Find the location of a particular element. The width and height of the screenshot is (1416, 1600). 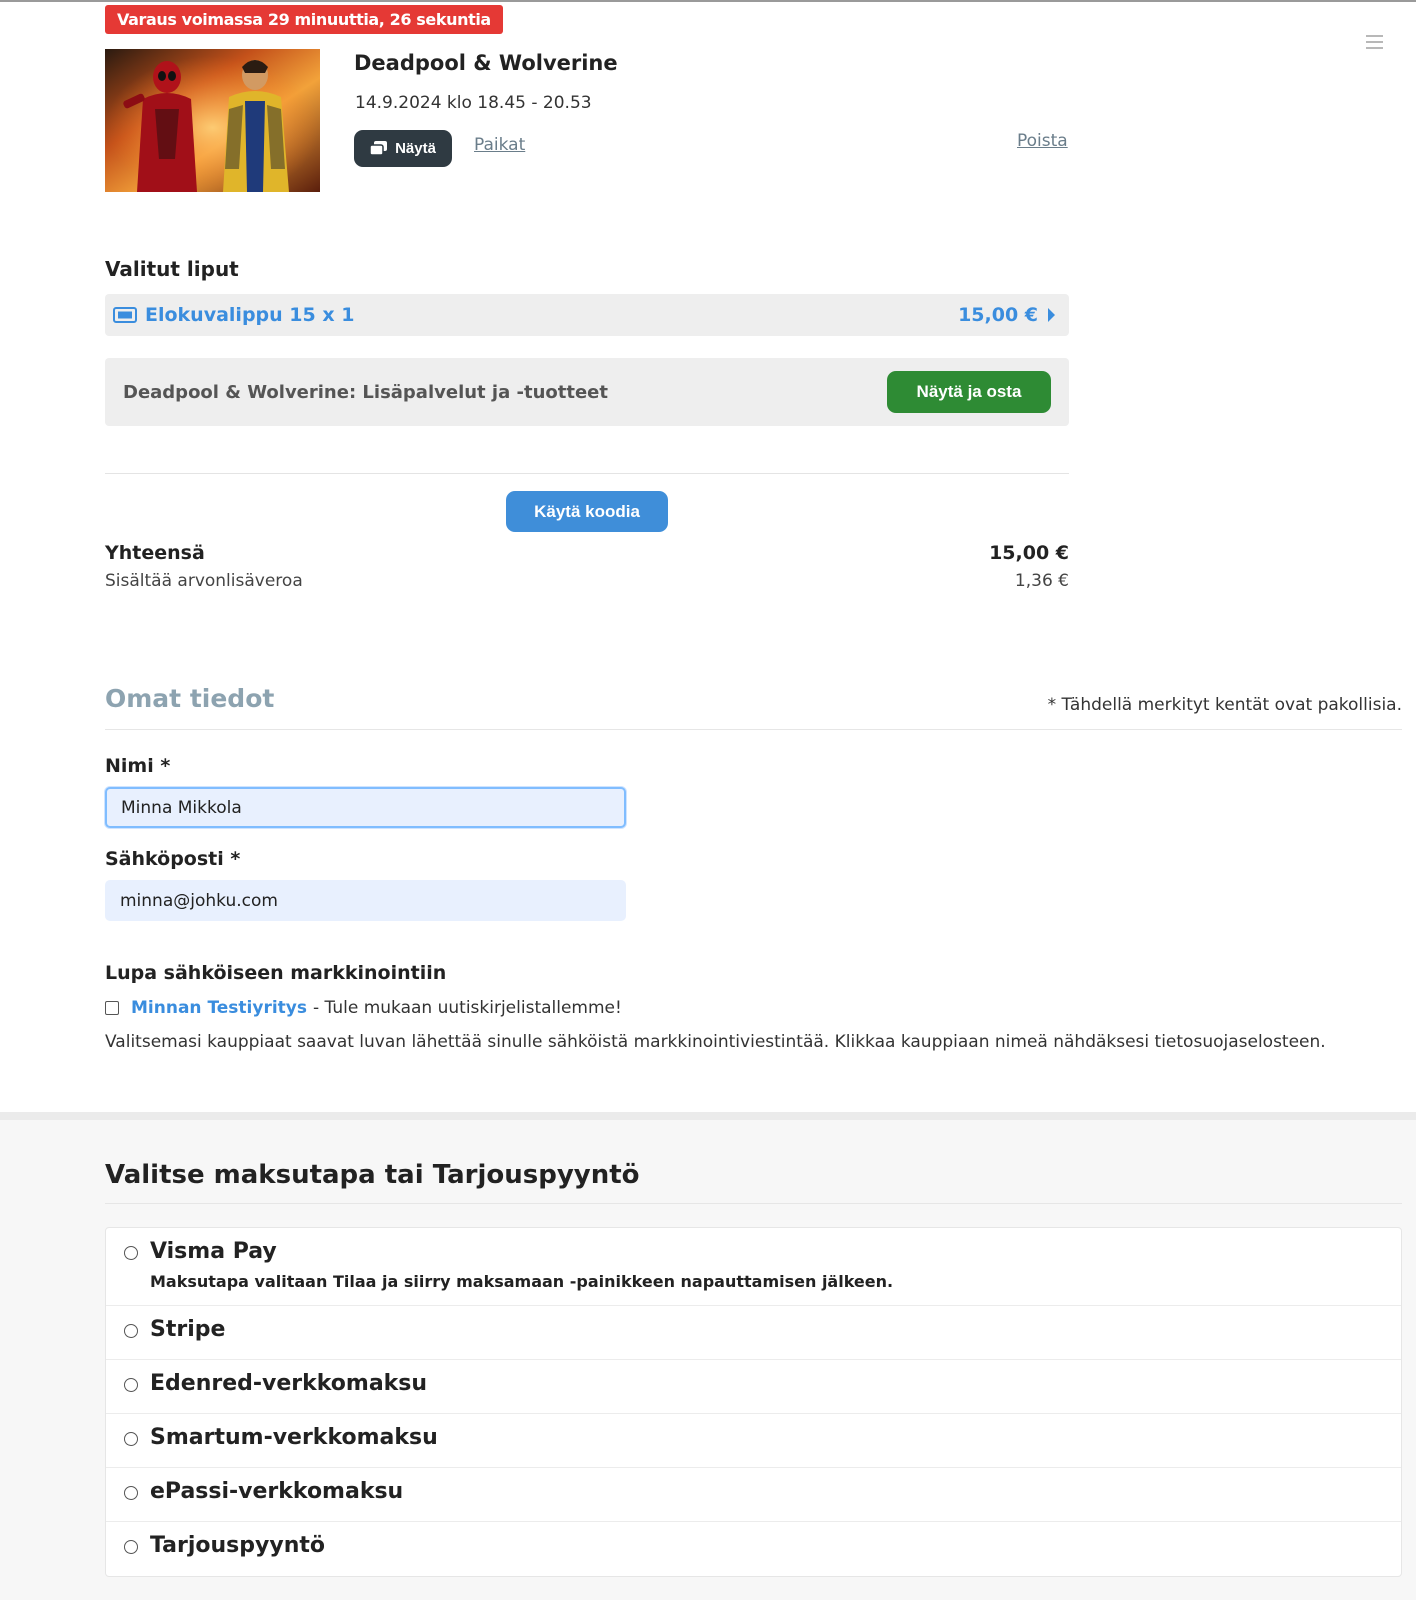

payment-method-label: Stripe is located at coordinates (188, 1329).